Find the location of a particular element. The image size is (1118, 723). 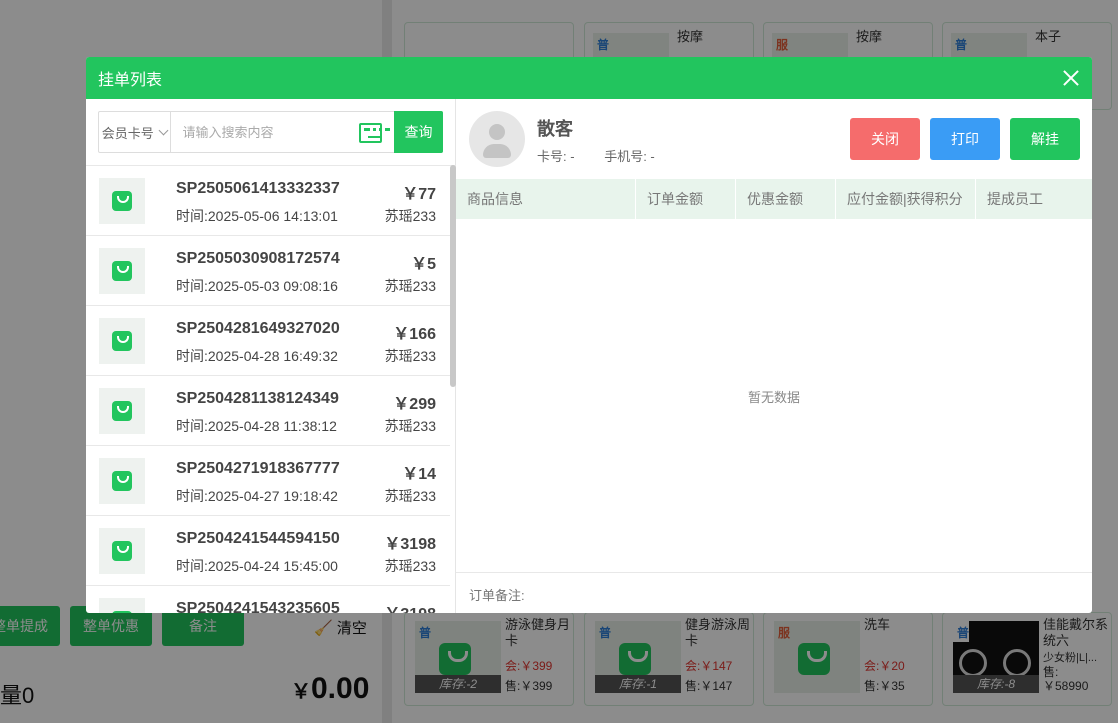

keyboard-icon is located at coordinates (373, 133).